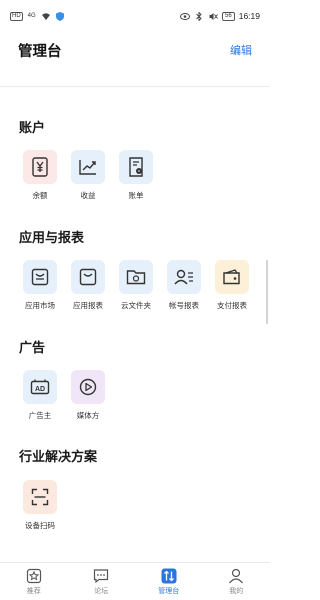 The width and height of the screenshot is (320, 600). I want to click on clock: 16:19, so click(249, 16).